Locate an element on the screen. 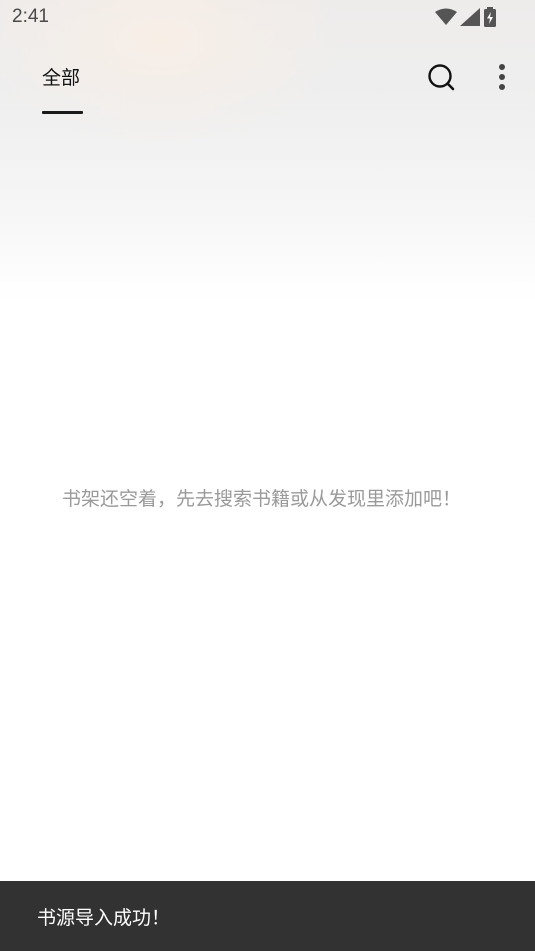  search-button is located at coordinates (441, 77).